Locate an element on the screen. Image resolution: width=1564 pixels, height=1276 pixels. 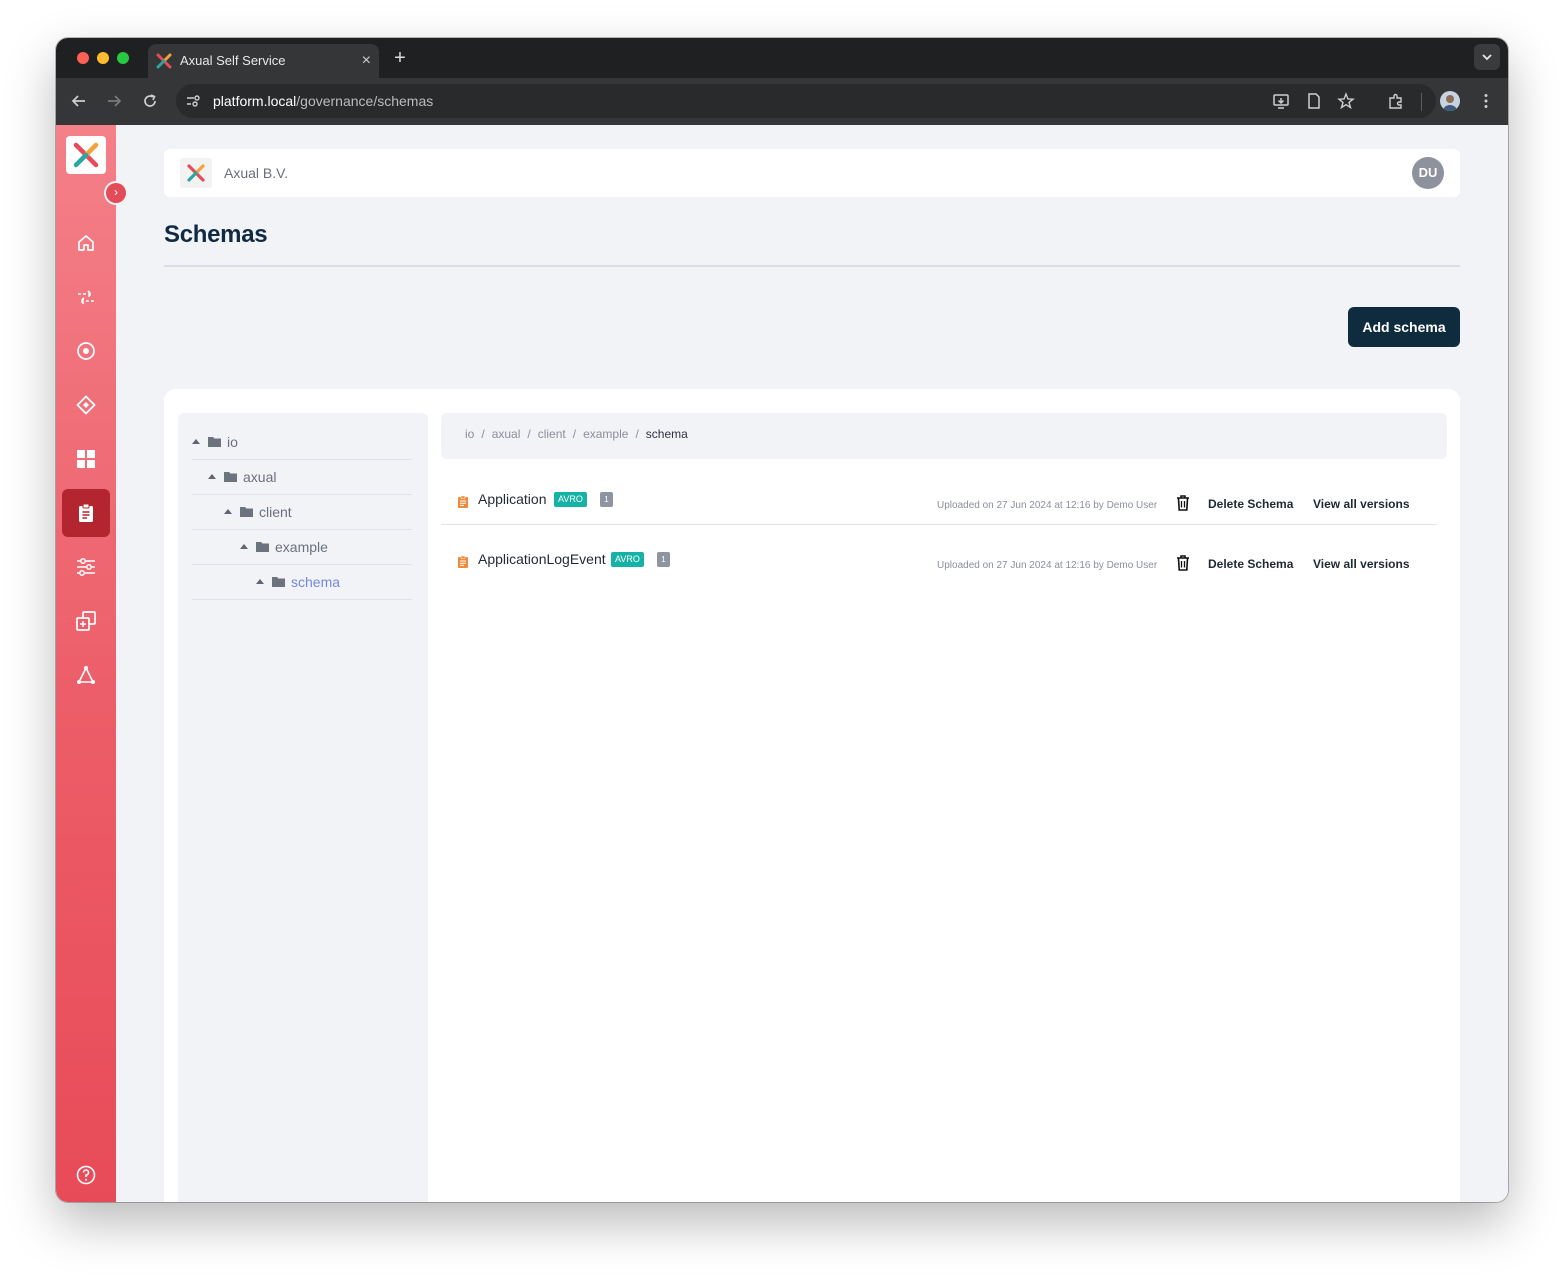
chevron-down-icon is located at coordinates (1487, 57).